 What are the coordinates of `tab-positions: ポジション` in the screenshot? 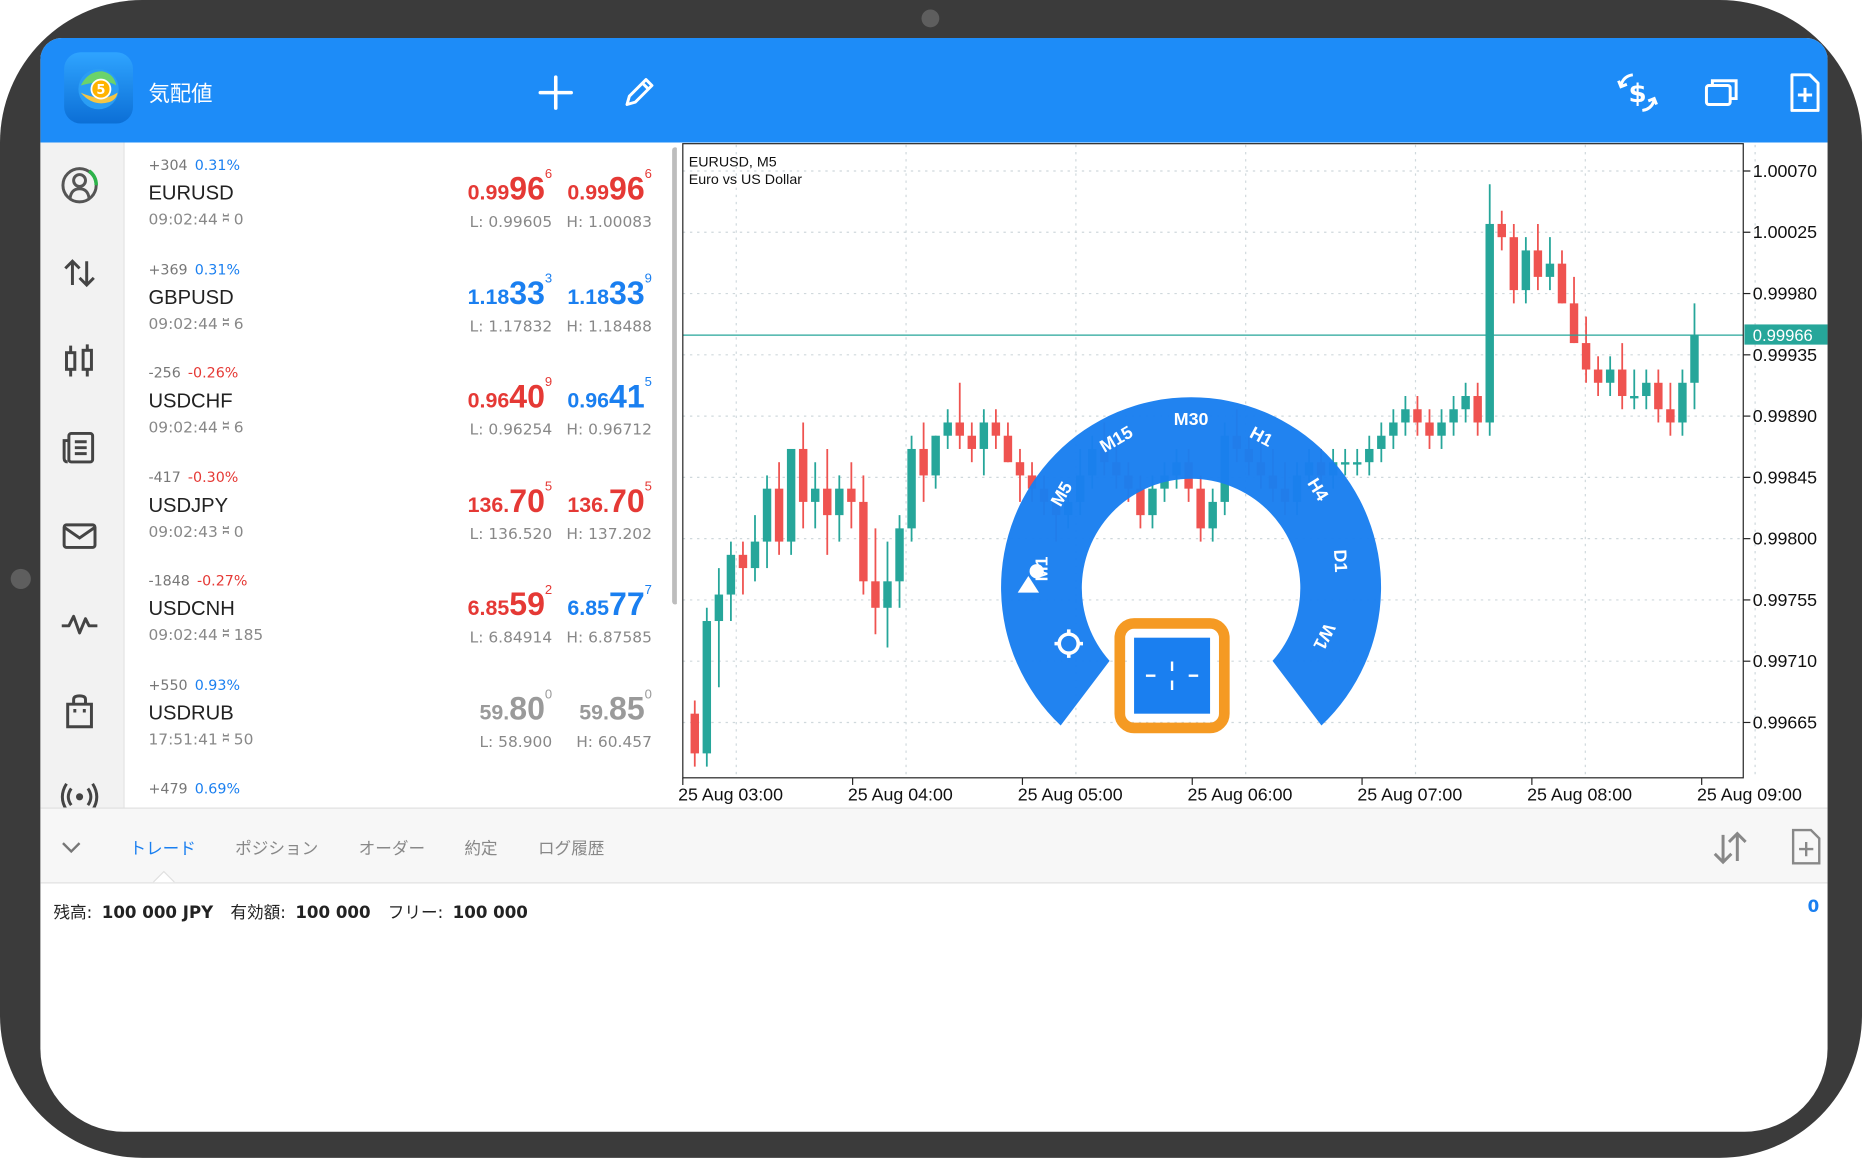 It's located at (276, 848).